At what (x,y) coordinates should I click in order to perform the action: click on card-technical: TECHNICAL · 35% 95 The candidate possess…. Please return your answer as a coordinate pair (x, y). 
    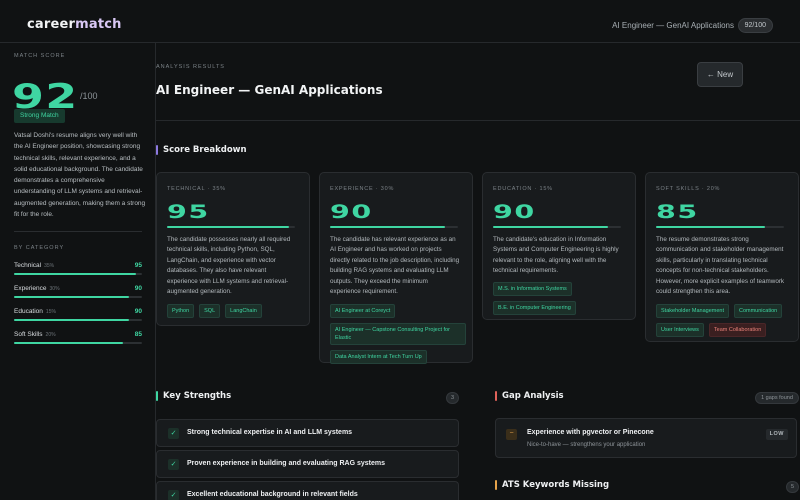
    Looking at the image, I should click on (233, 249).